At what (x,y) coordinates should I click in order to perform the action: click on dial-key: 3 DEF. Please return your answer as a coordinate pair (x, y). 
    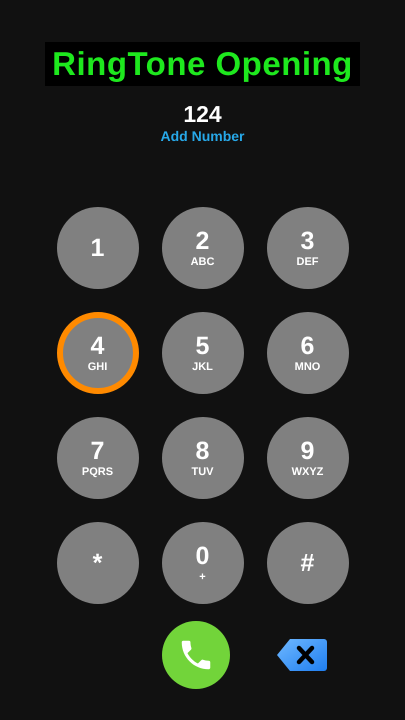
    Looking at the image, I should click on (307, 248).